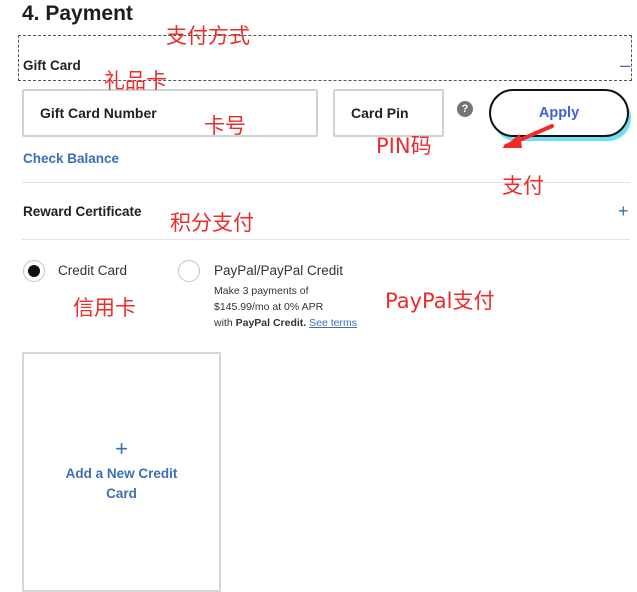  I want to click on annotation-gift-card: 礼品卡, so click(135, 81).